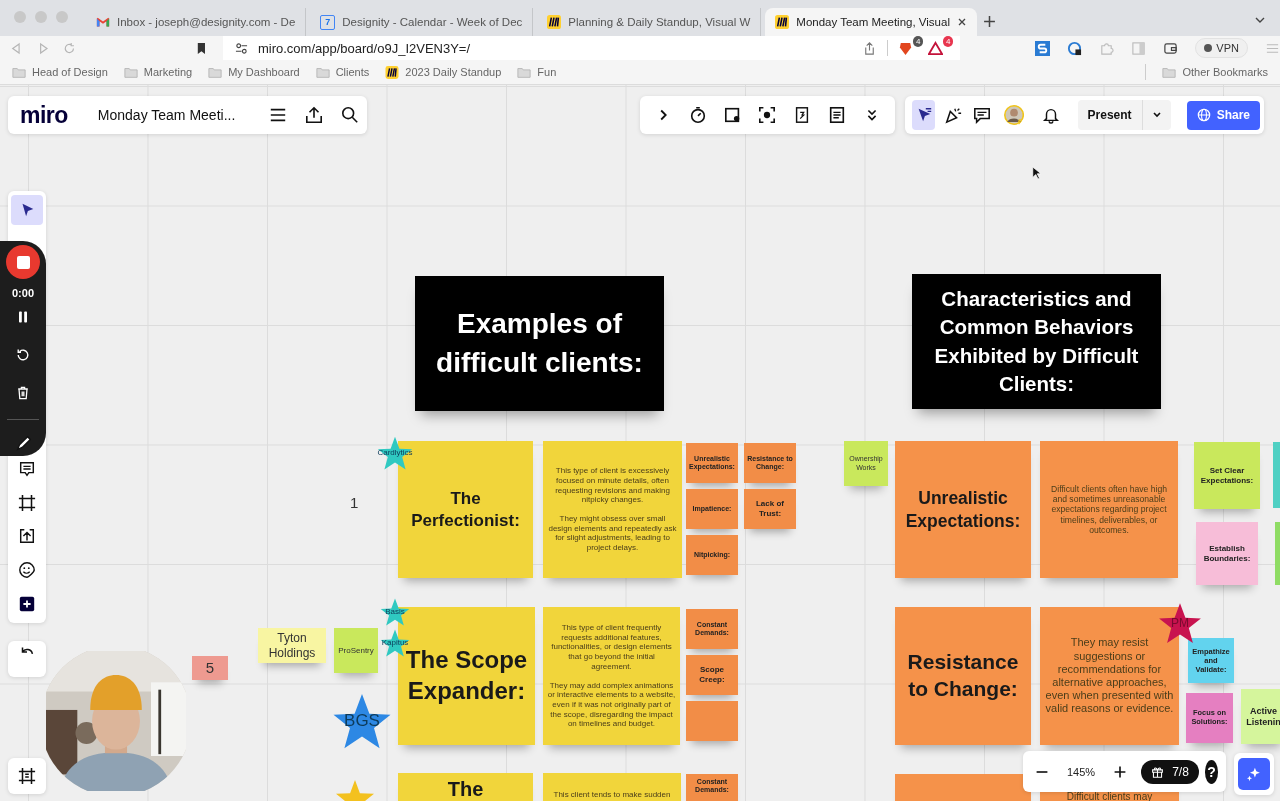 The image size is (1280, 801). Describe the element at coordinates (698, 115) in the screenshot. I see `timer-icon` at that location.